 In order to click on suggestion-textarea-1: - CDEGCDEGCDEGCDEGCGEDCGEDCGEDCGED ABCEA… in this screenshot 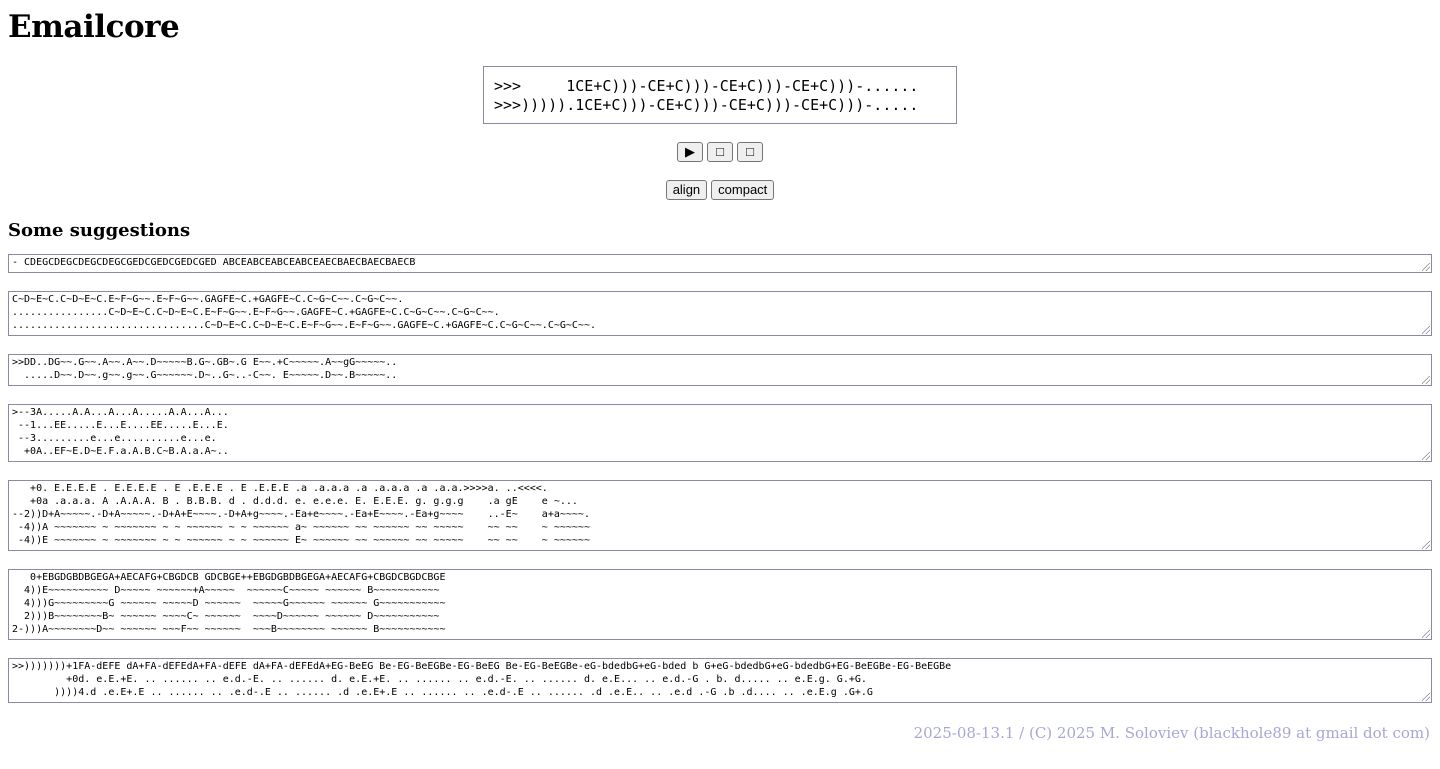, I will do `click(720, 263)`.